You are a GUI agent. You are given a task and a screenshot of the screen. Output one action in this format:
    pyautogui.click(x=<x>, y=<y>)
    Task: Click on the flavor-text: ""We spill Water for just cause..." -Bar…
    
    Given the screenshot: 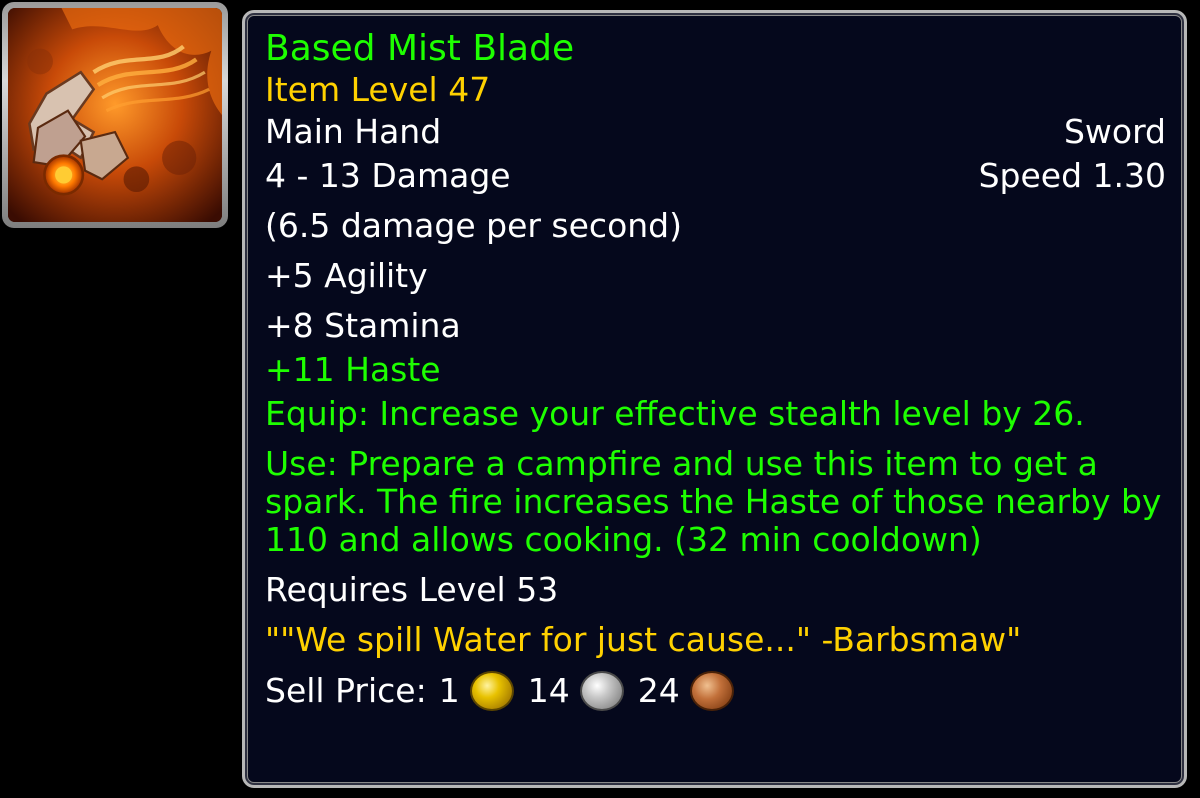 What is the action you would take?
    pyautogui.click(x=643, y=639)
    